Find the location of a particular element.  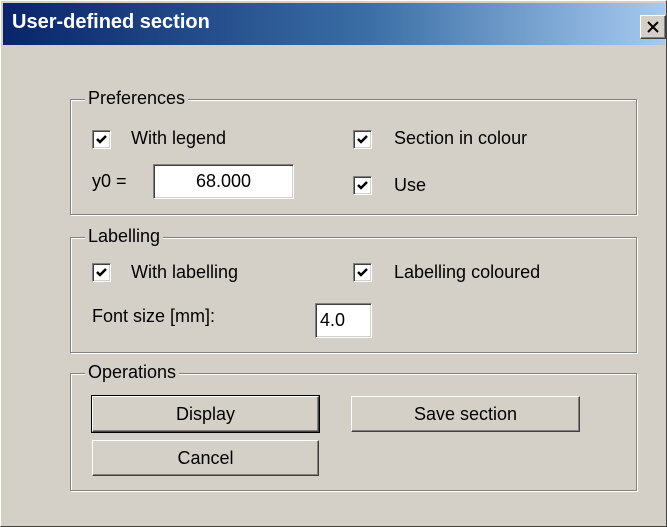

close-button is located at coordinates (653, 27).